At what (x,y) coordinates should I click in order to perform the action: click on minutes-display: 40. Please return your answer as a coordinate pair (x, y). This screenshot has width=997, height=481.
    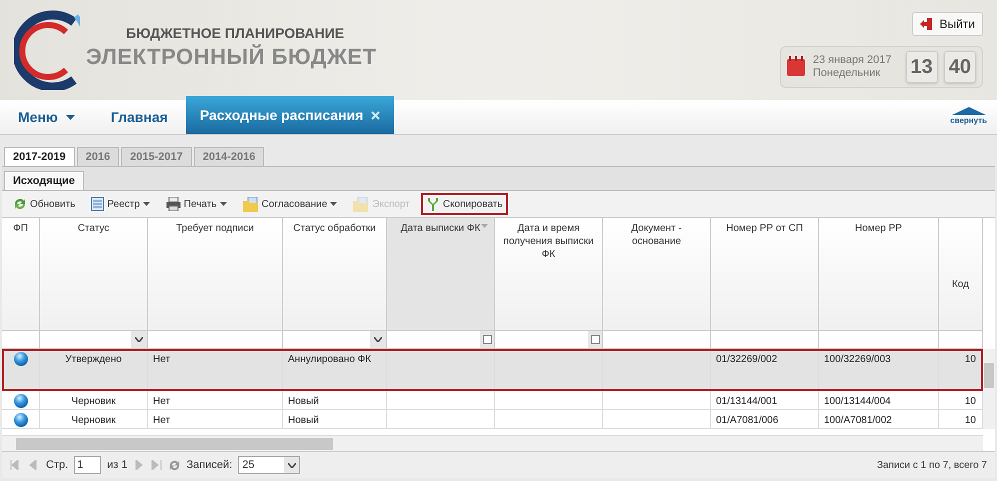
    Looking at the image, I should click on (960, 67).